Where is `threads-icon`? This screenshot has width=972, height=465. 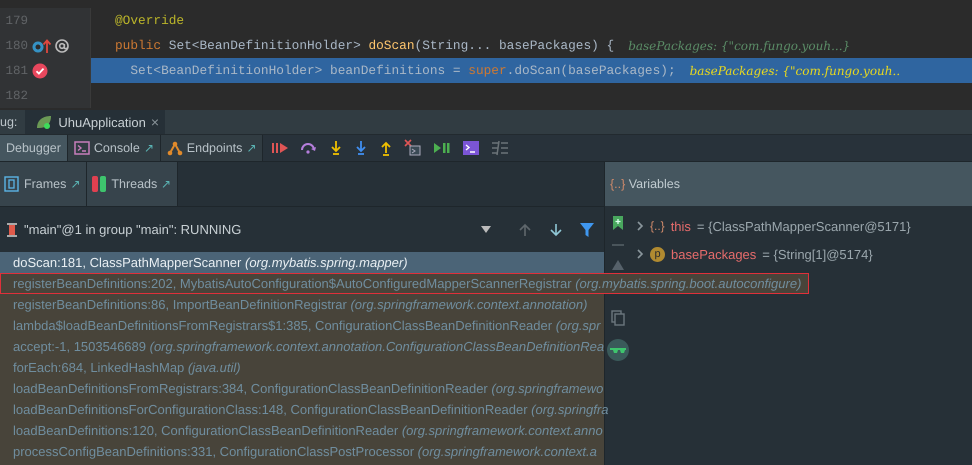
threads-icon is located at coordinates (99, 184).